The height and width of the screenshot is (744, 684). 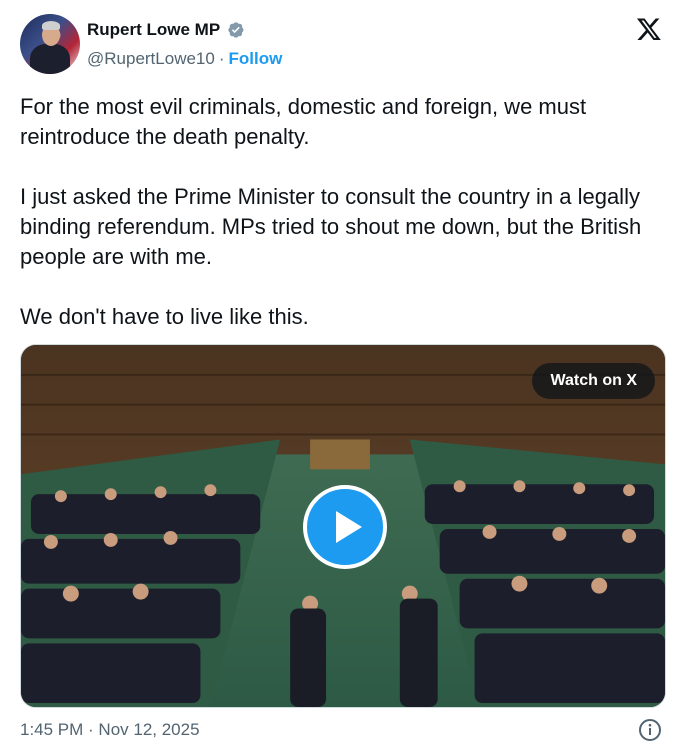 I want to click on x-logo-icon, so click(x=649, y=29).